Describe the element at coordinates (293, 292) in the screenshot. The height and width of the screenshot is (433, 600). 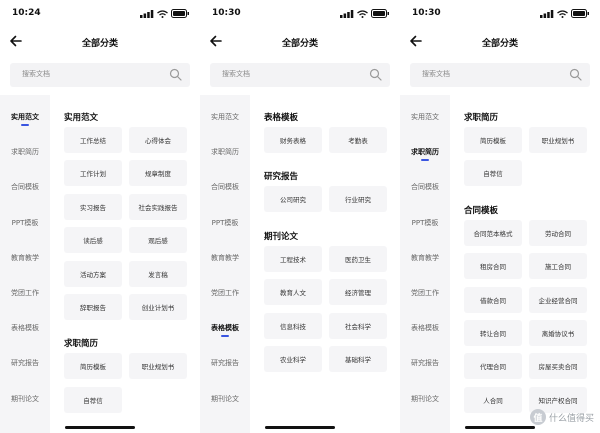
I see `category-chip: 教育人文` at that location.